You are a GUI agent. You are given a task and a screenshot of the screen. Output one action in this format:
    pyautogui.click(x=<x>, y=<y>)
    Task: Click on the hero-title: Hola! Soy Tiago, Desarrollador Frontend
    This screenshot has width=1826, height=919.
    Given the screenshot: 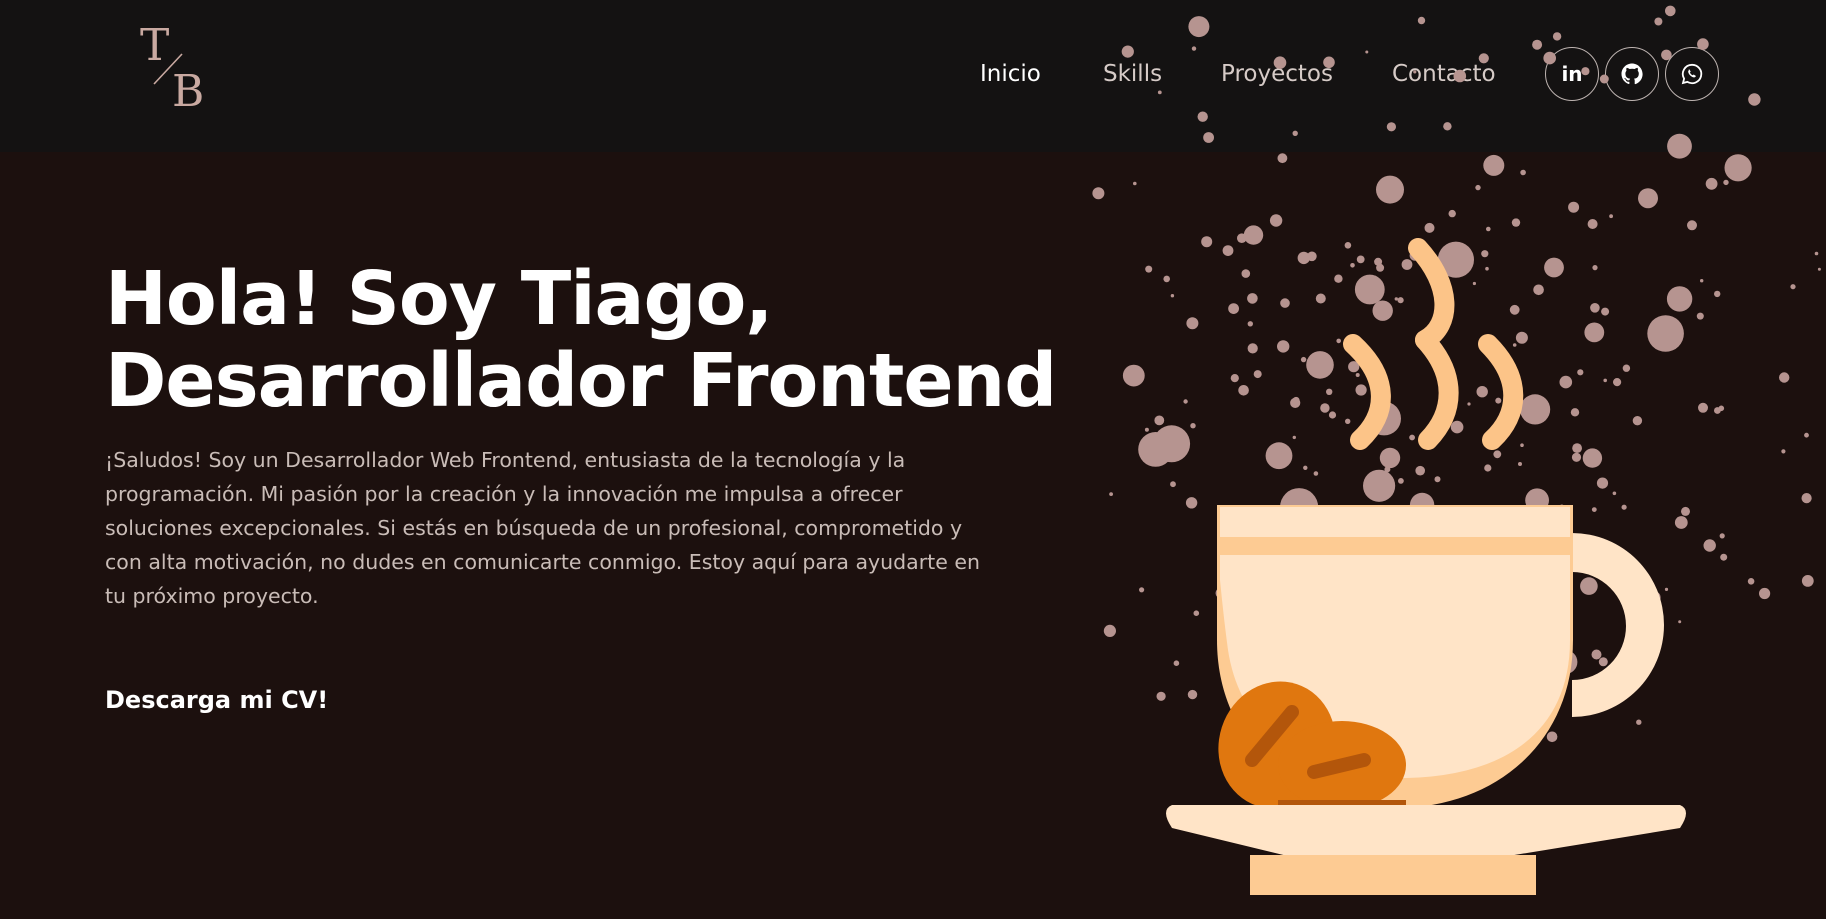 What is the action you would take?
    pyautogui.click(x=581, y=340)
    